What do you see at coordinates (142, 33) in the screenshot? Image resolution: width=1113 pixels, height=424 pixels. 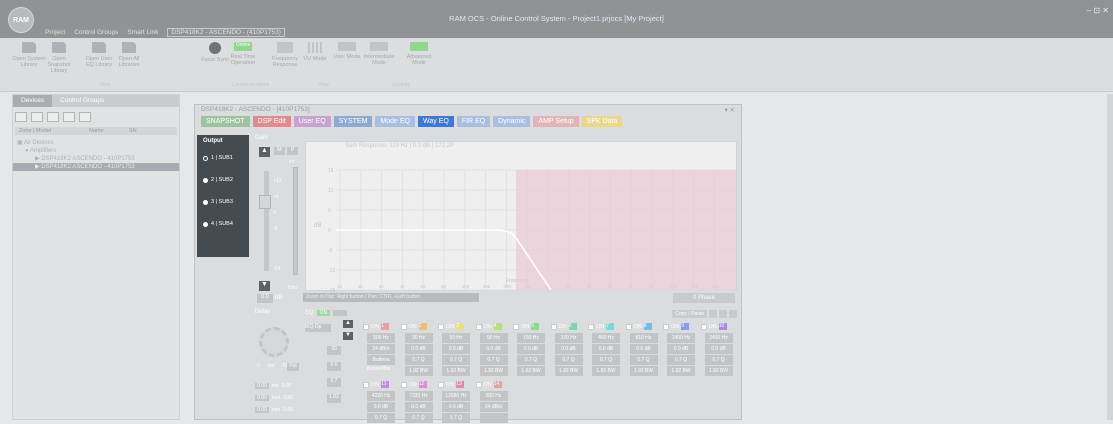 I see `menu-smart-link: Smart Link` at bounding box center [142, 33].